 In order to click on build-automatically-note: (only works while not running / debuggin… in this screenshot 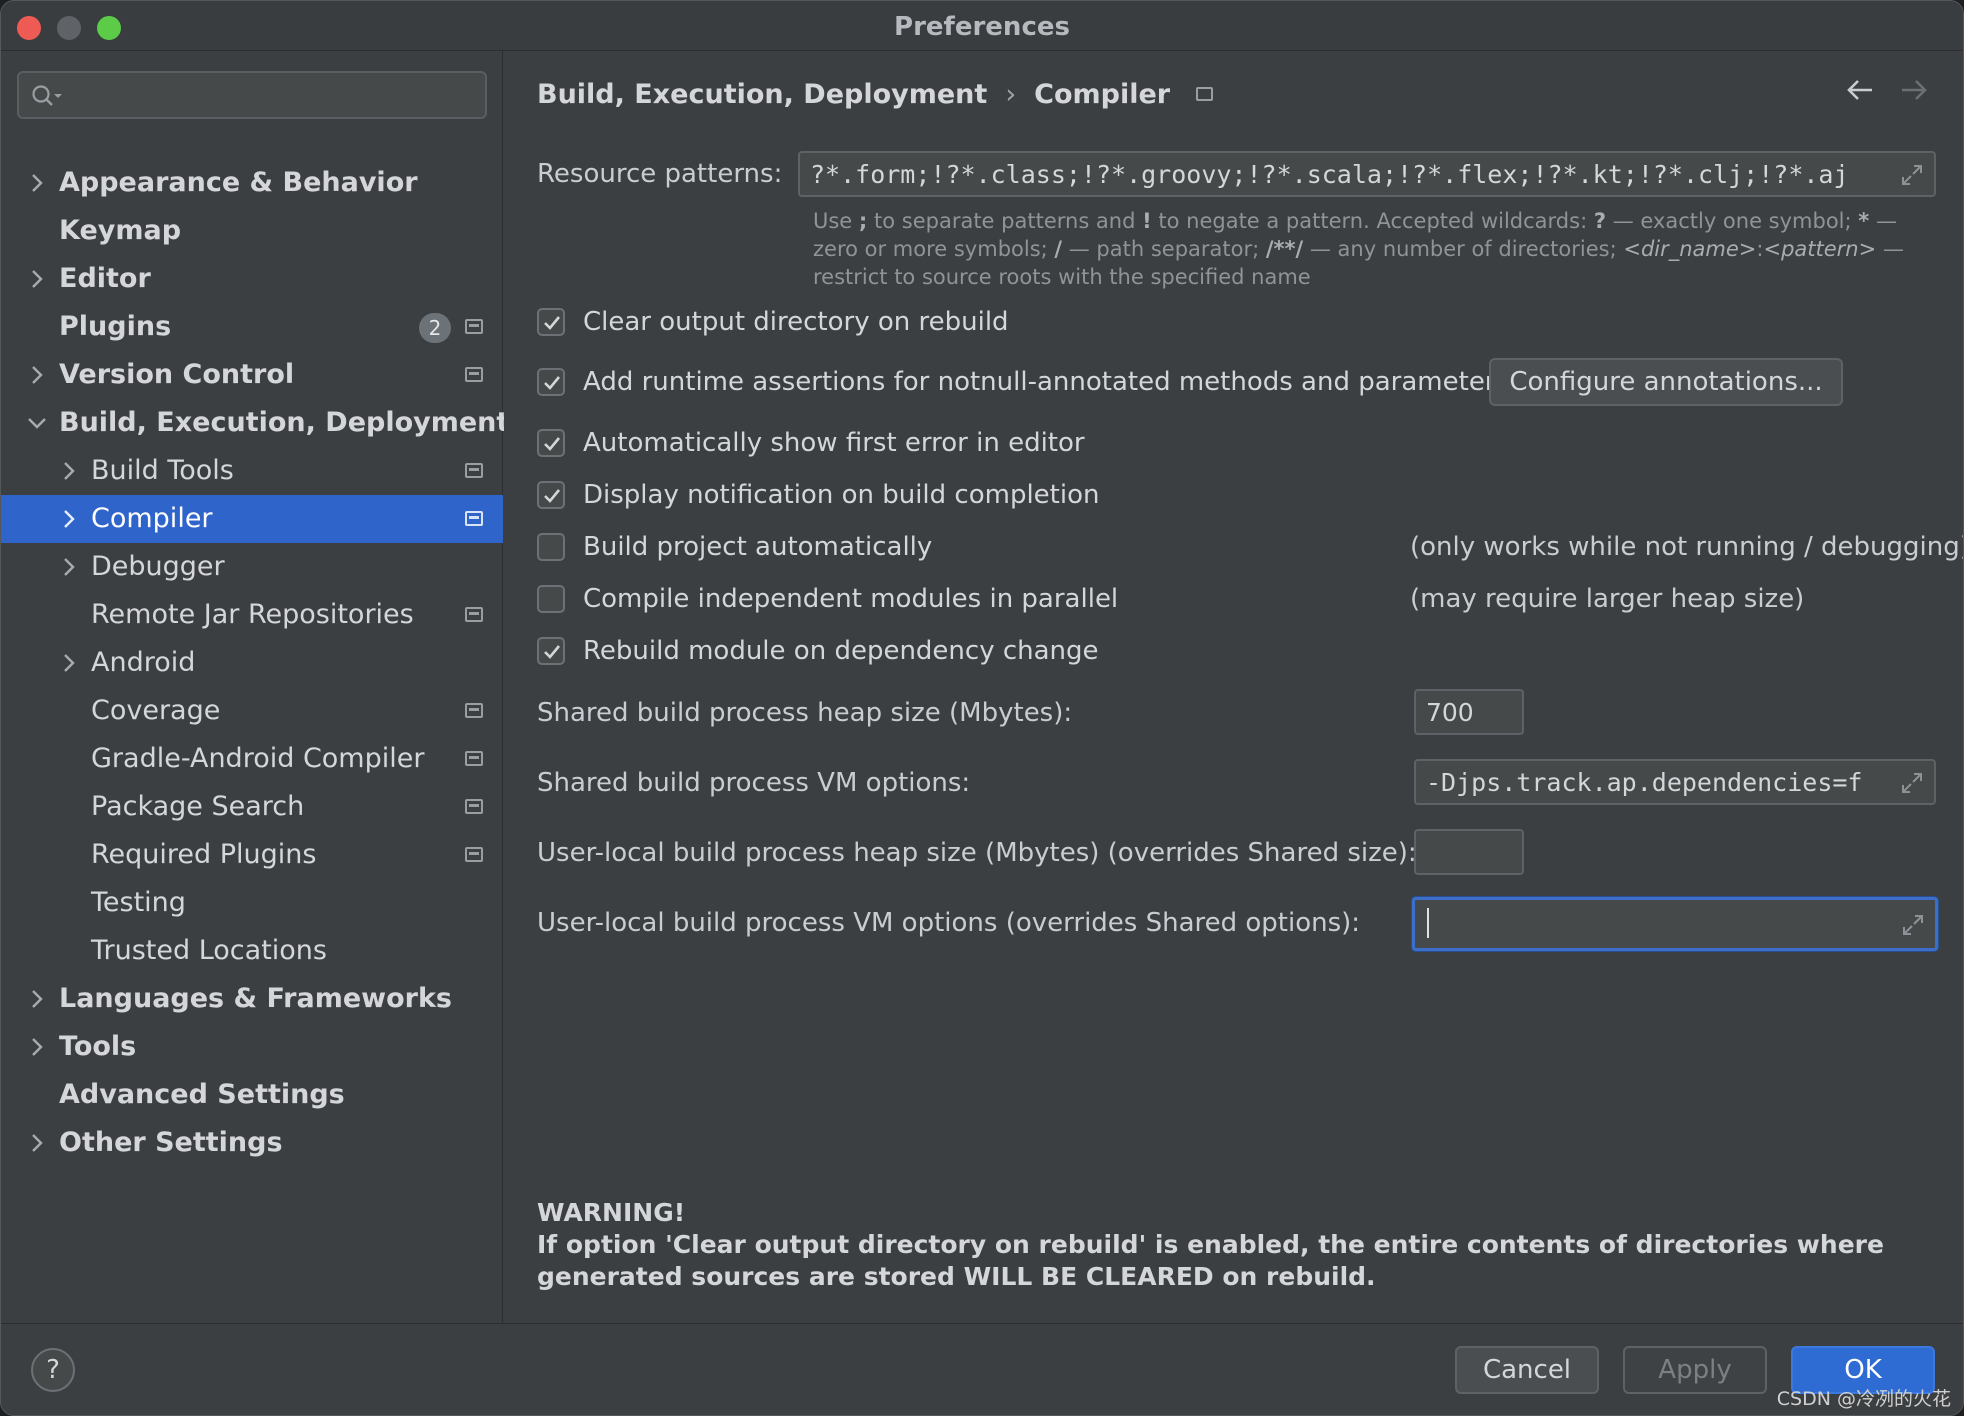, I will do `click(1687, 547)`.